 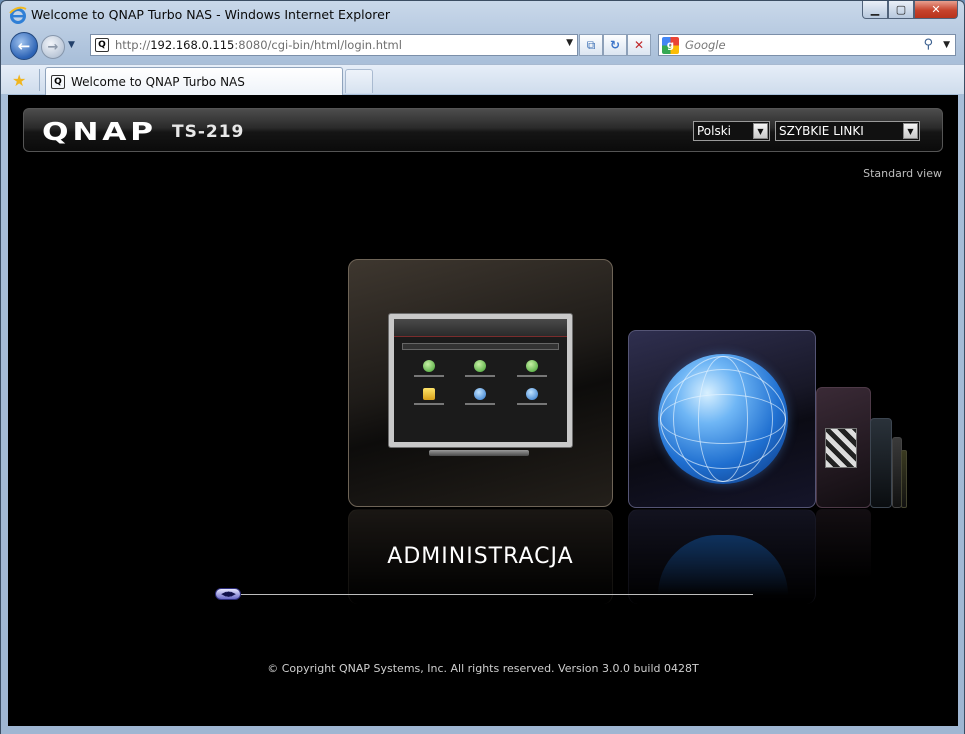 I want to click on language-select-value: Polski, so click(x=714, y=131).